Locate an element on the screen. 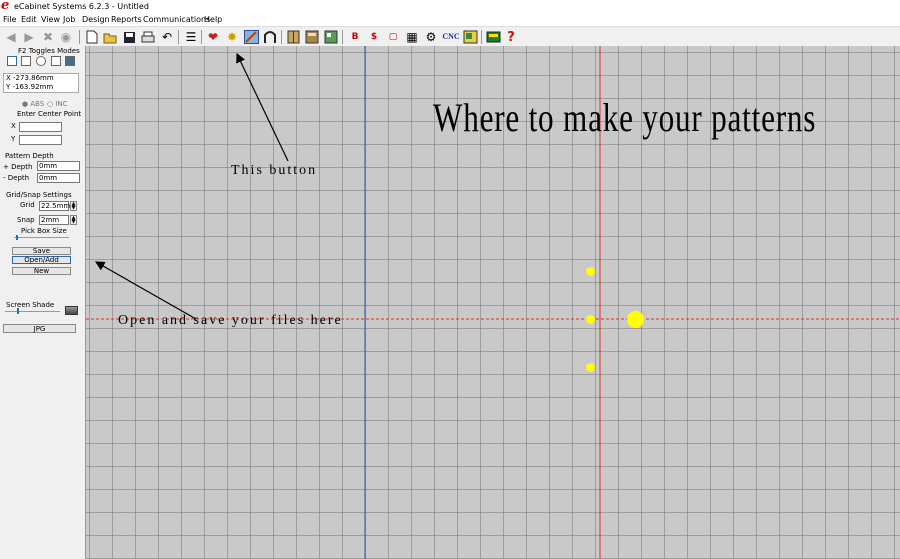 Image resolution: width=900 pixels, height=559 pixels. center-y-input is located at coordinates (40, 140).